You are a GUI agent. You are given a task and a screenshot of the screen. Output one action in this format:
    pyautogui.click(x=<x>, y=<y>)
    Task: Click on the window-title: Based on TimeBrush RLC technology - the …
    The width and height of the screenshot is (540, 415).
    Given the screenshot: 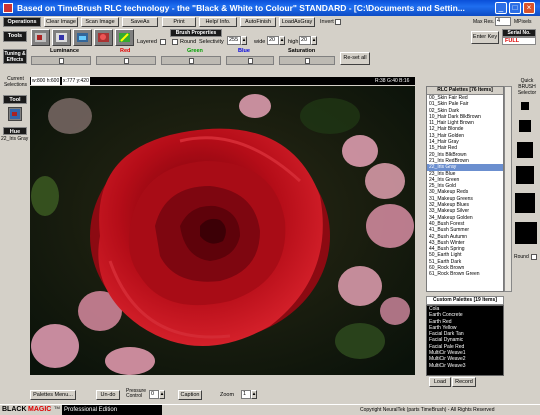 What is the action you would take?
    pyautogui.click(x=241, y=8)
    